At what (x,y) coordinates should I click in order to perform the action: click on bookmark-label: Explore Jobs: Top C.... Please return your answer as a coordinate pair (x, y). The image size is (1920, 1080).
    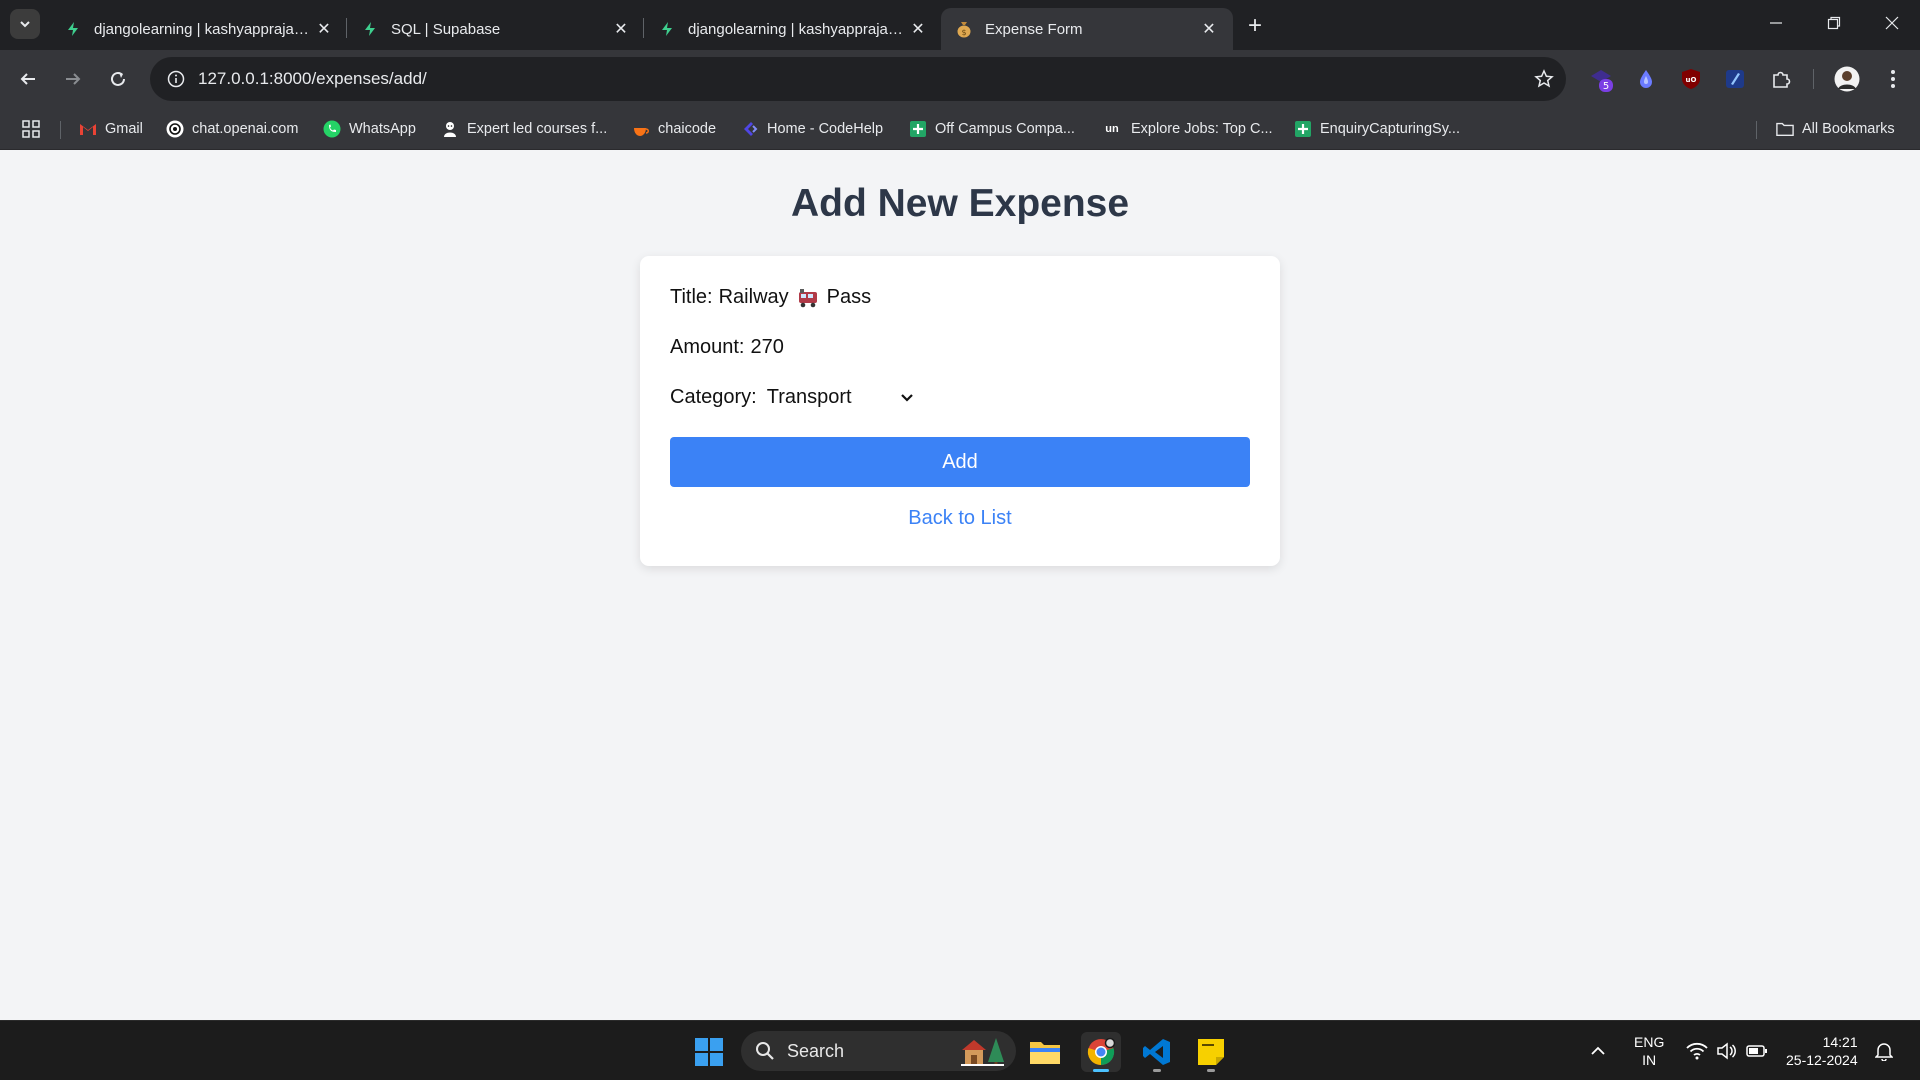
    Looking at the image, I should click on (1202, 129).